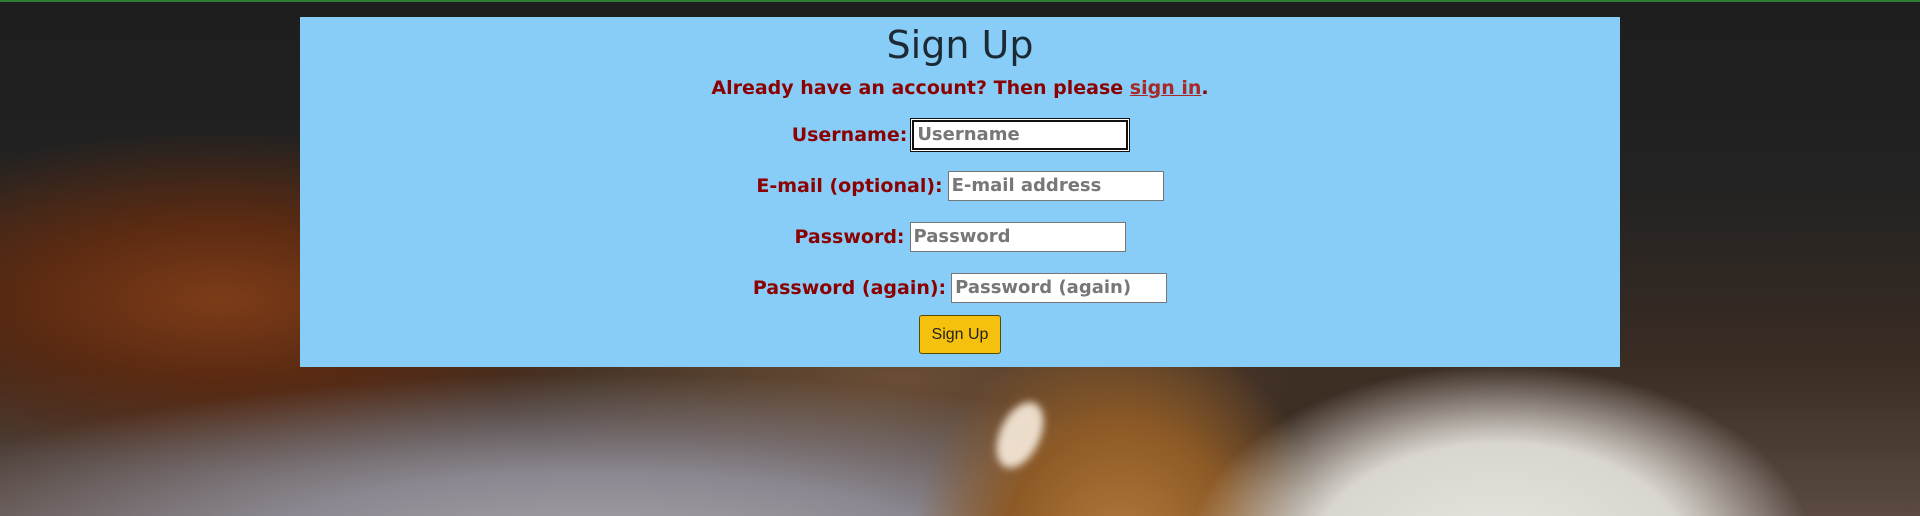  Describe the element at coordinates (960, 45) in the screenshot. I see `page-title: Sign Up` at that location.